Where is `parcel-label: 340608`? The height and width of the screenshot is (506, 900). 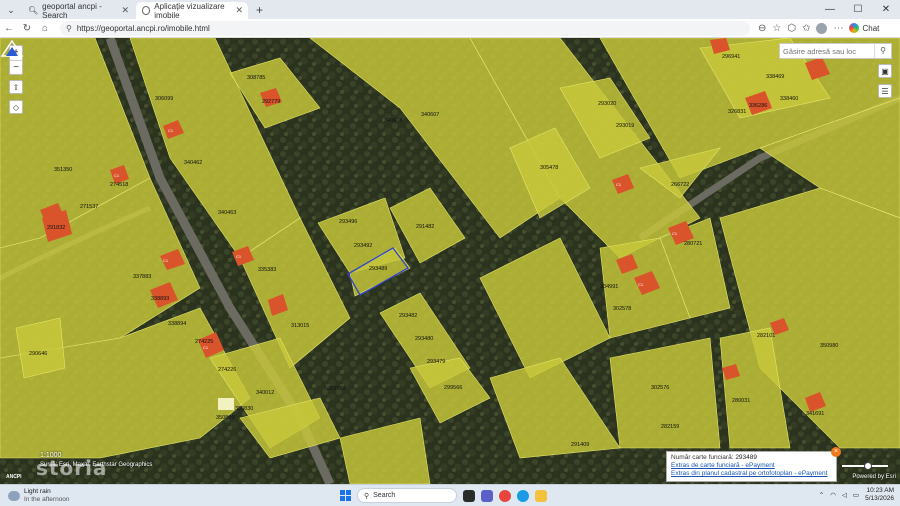 parcel-label: 340608 is located at coordinates (393, 121).